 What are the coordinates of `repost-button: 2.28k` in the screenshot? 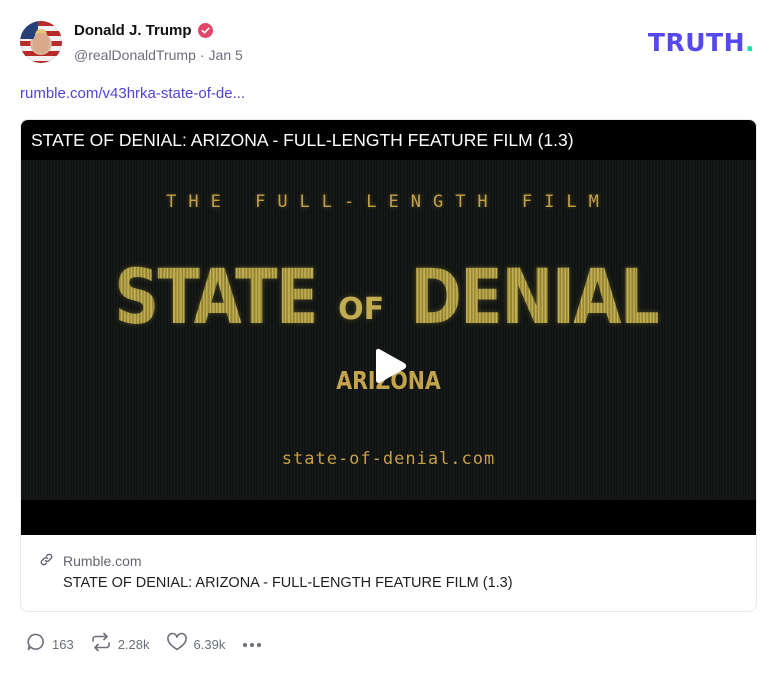 It's located at (120, 644).